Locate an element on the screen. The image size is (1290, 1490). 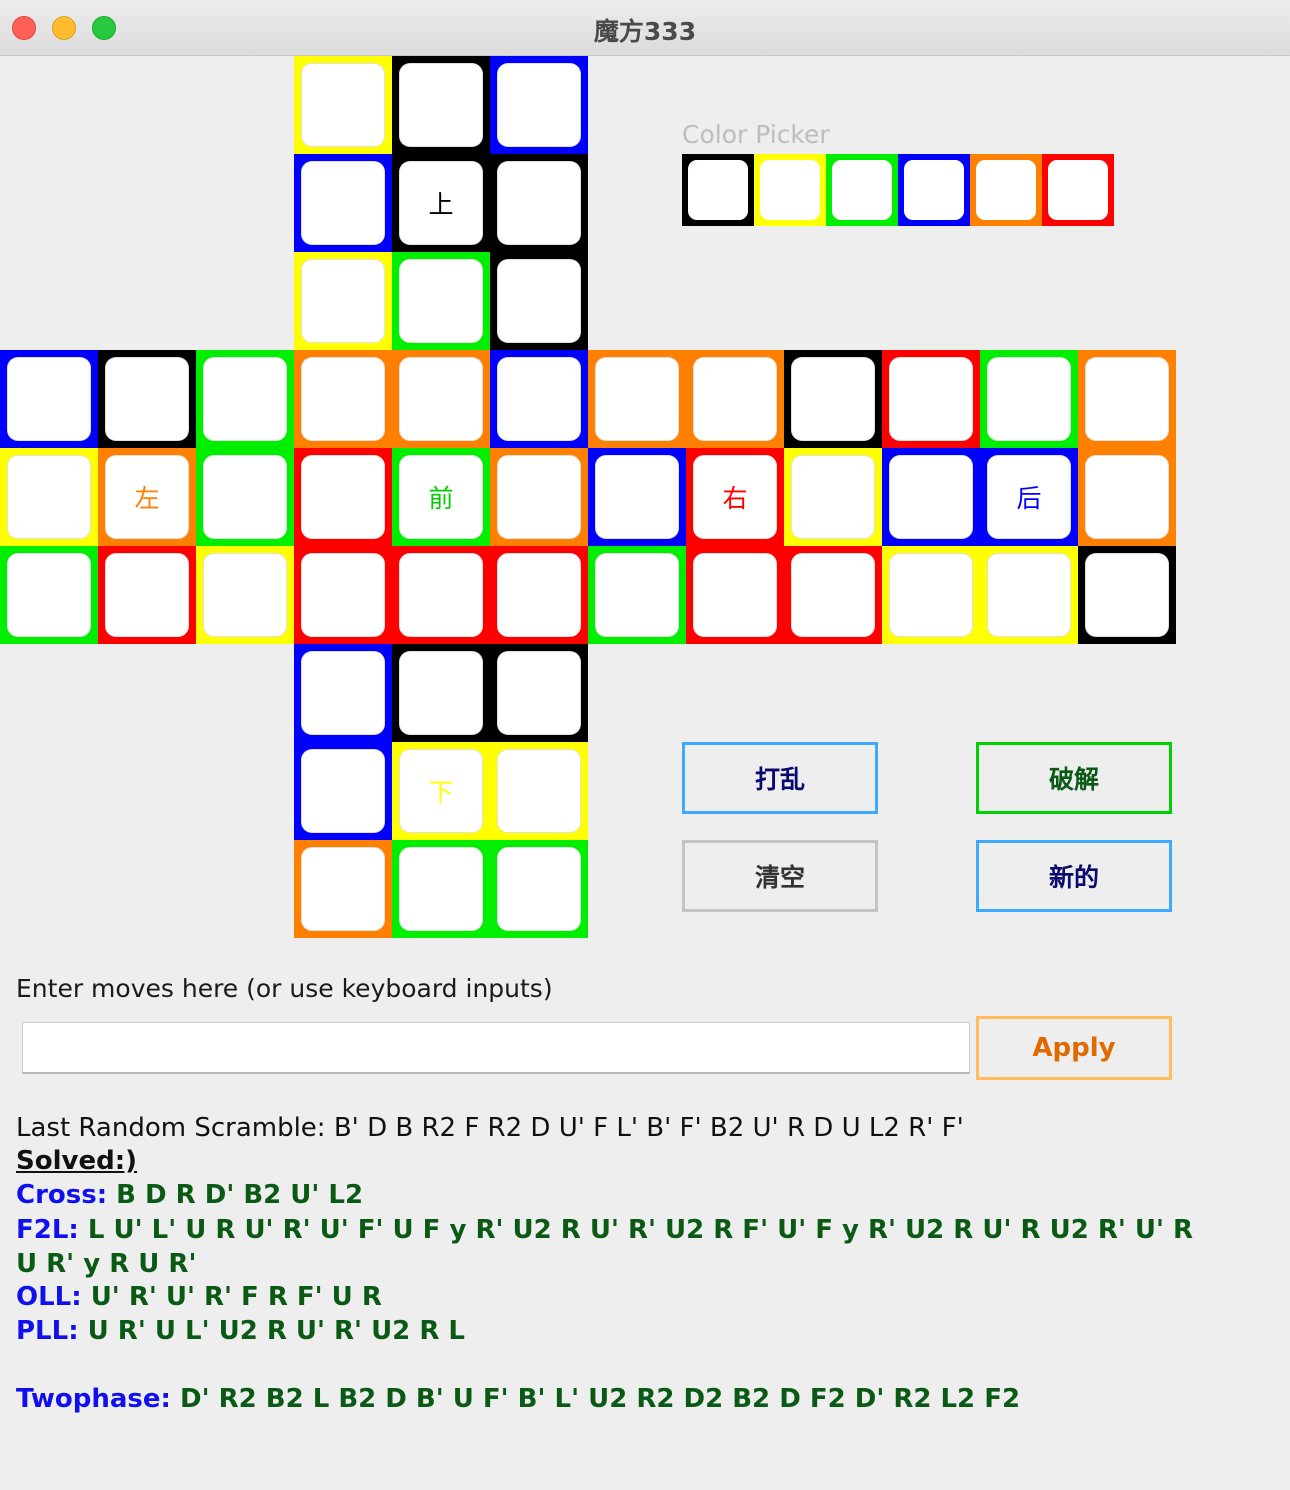
f2l-label: F2L: is located at coordinates (47, 1230).